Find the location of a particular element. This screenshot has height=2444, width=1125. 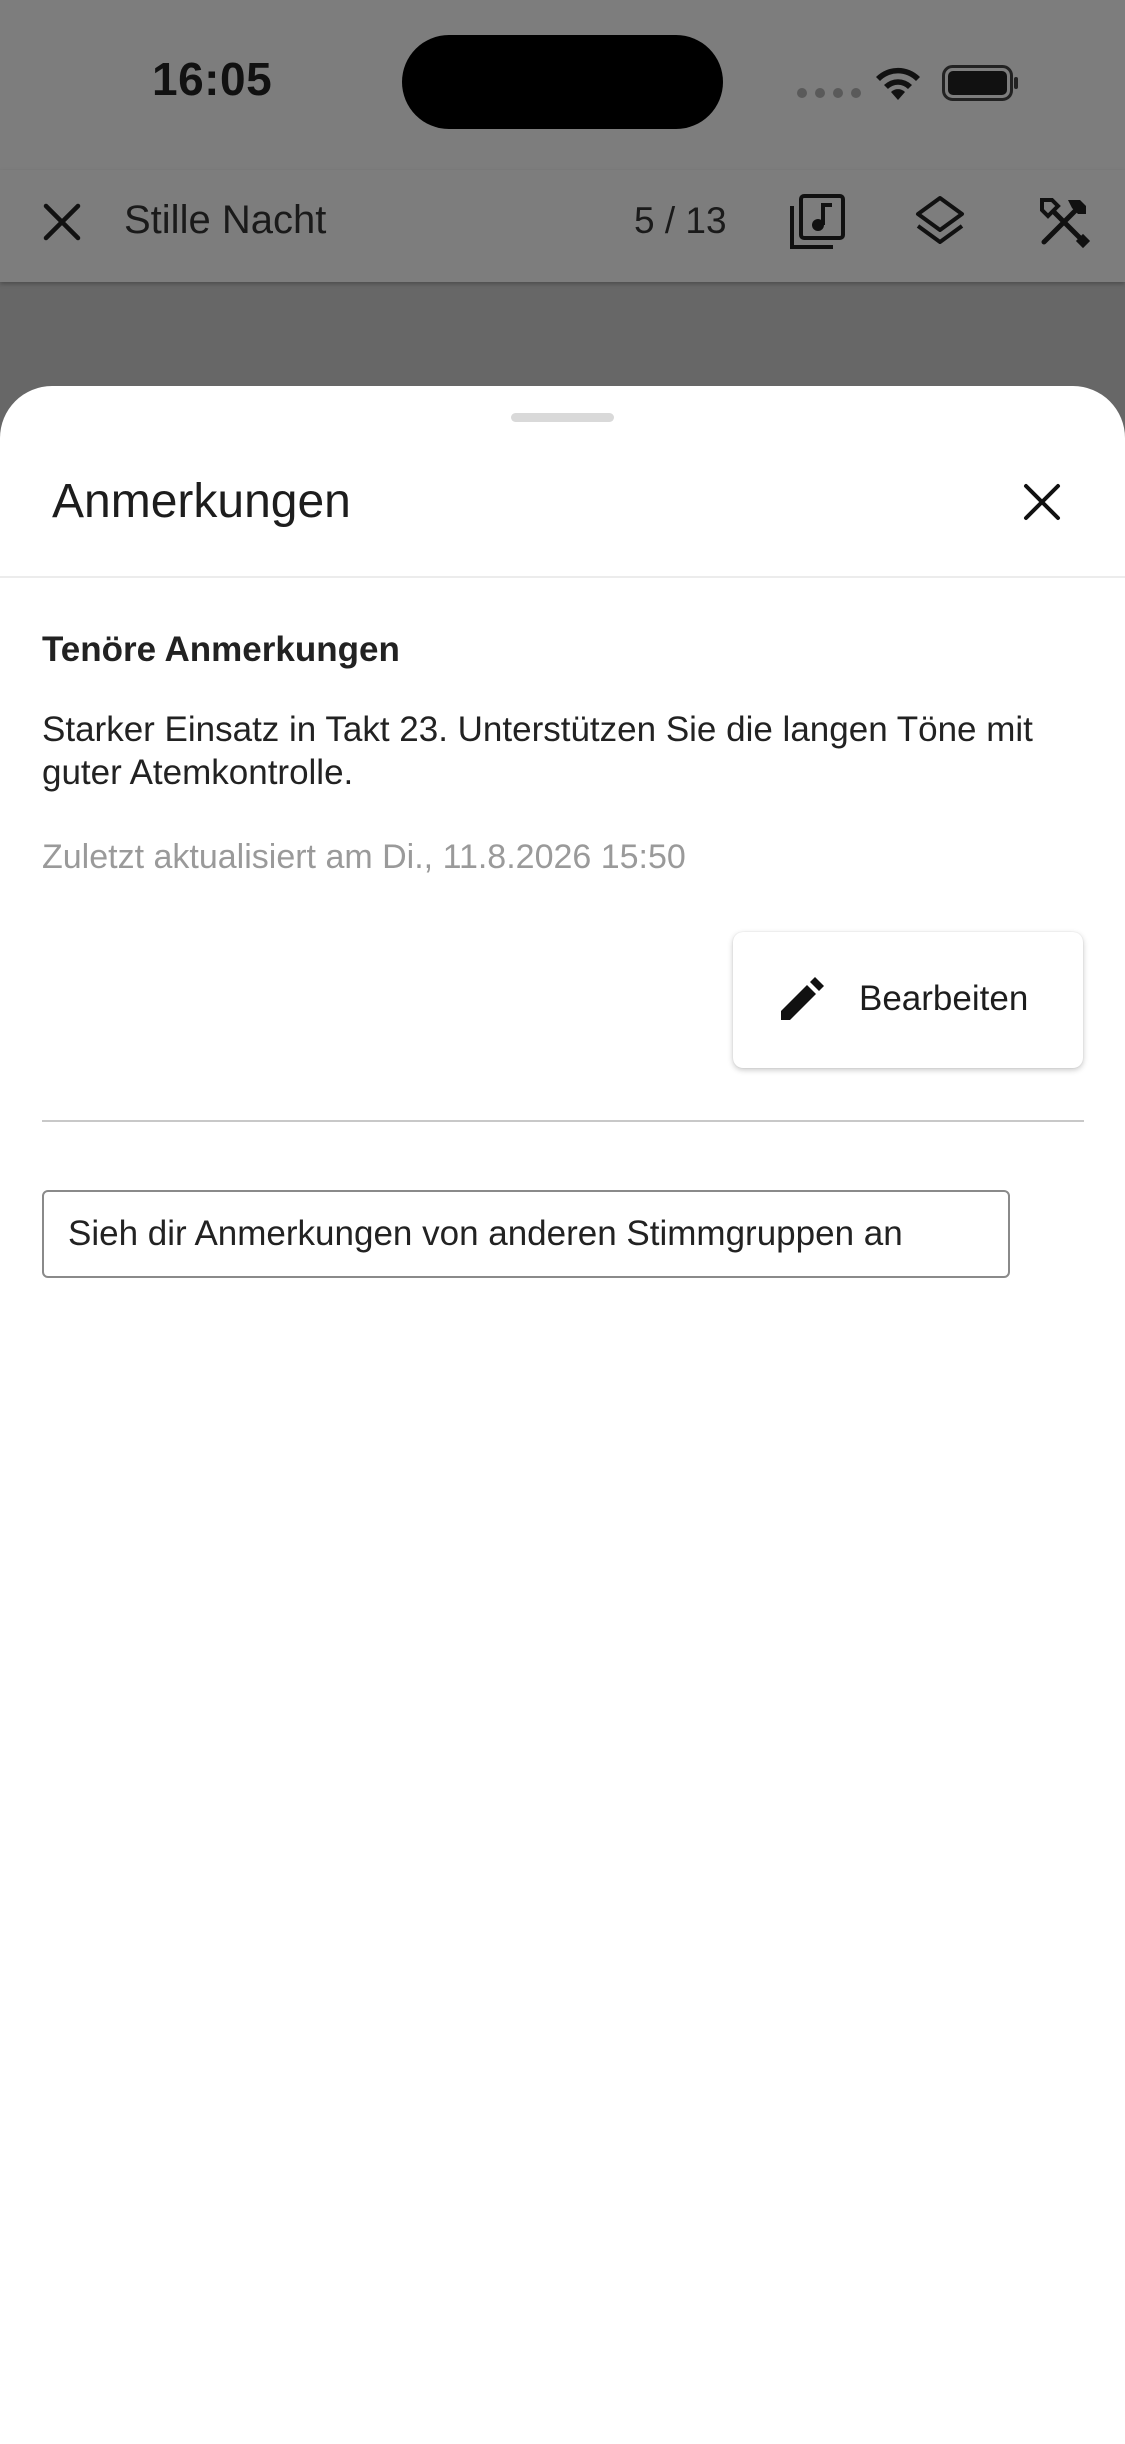

status-time: 16:05 is located at coordinates (212, 79).